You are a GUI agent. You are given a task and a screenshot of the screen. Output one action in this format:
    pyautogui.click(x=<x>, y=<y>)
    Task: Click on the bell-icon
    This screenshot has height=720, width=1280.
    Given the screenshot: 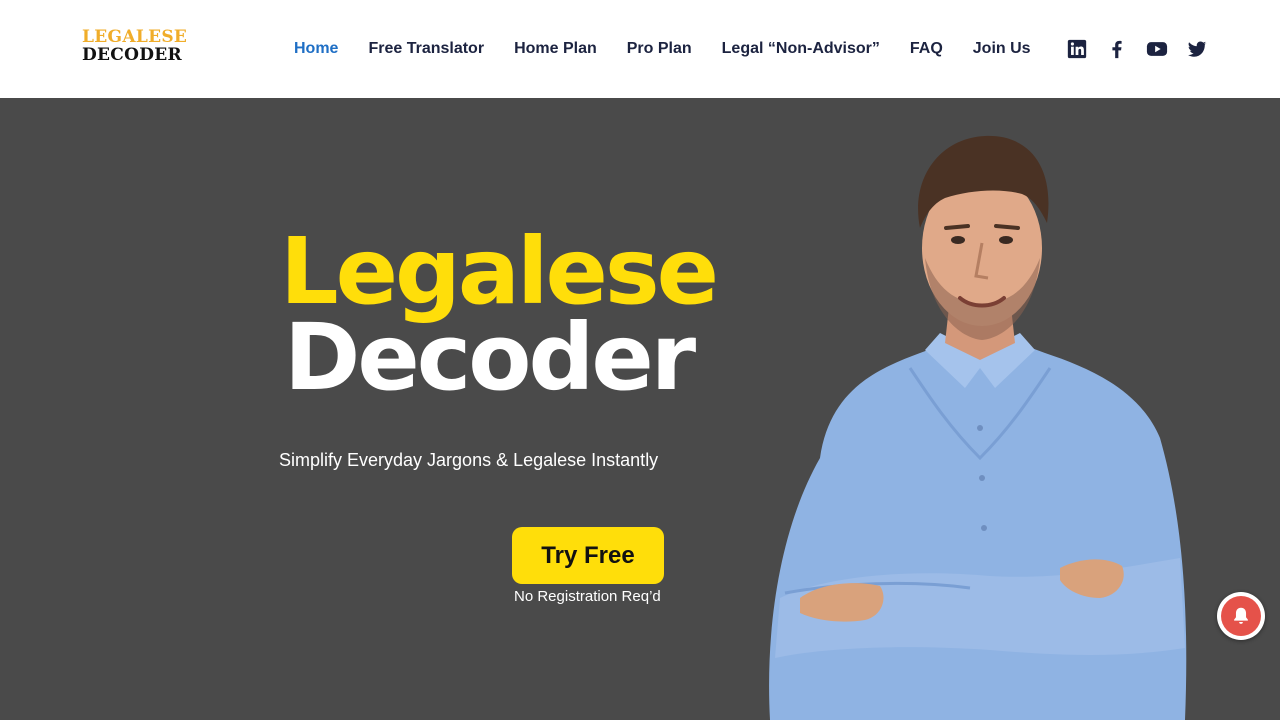 What is the action you would take?
    pyautogui.click(x=1241, y=616)
    